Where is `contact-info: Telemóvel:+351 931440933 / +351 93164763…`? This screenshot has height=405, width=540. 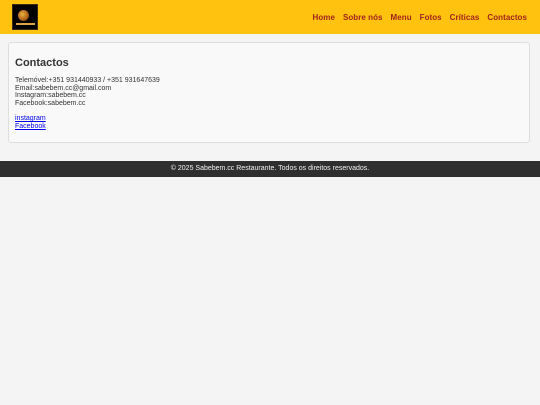 contact-info: Telemóvel:+351 931440933 / +351 93164763… is located at coordinates (87, 92).